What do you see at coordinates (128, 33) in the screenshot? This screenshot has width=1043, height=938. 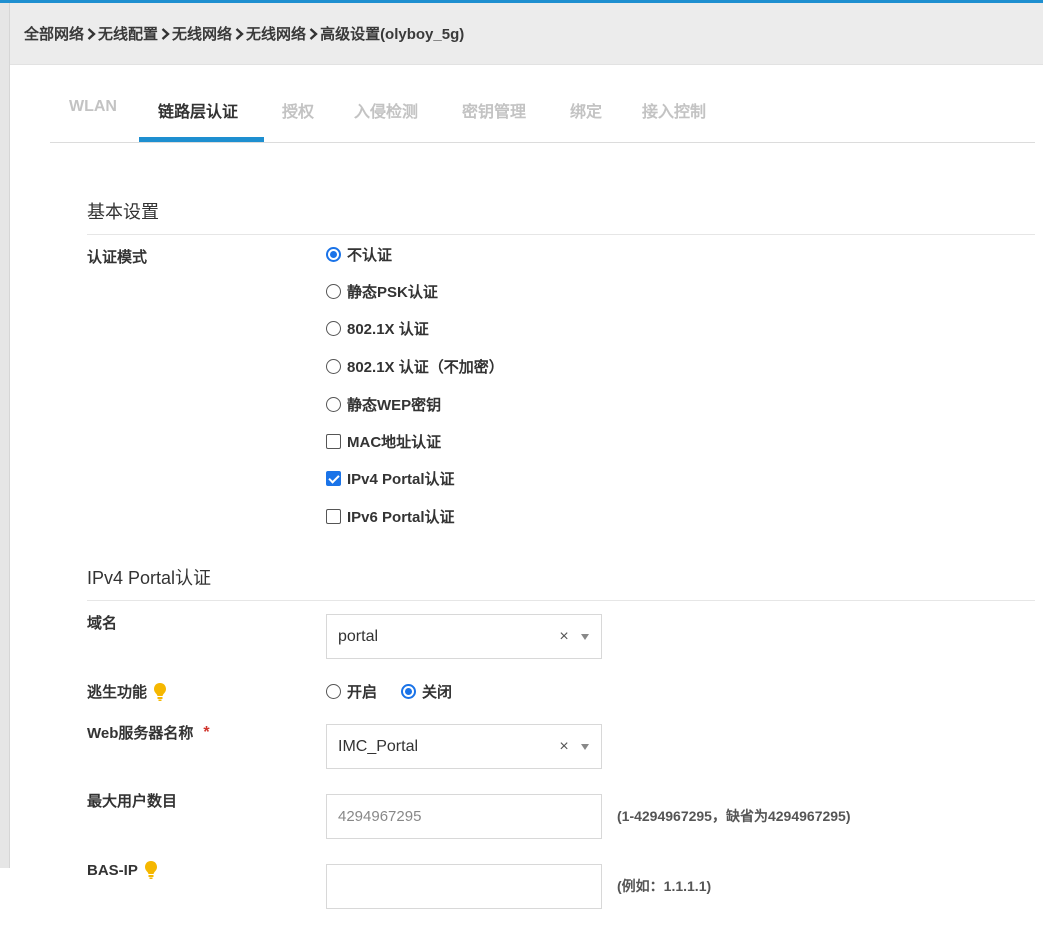 I see `breadcrumb-item: 无线配置` at bounding box center [128, 33].